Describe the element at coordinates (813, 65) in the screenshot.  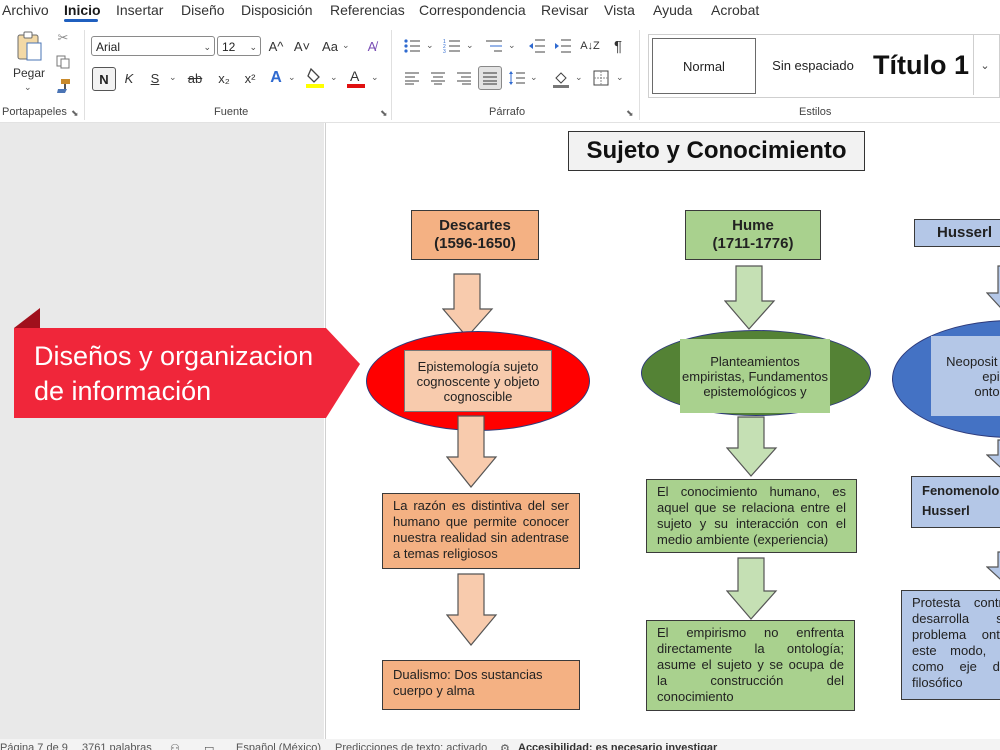
I see `style-sin-espaciado: Sin espaciado` at that location.